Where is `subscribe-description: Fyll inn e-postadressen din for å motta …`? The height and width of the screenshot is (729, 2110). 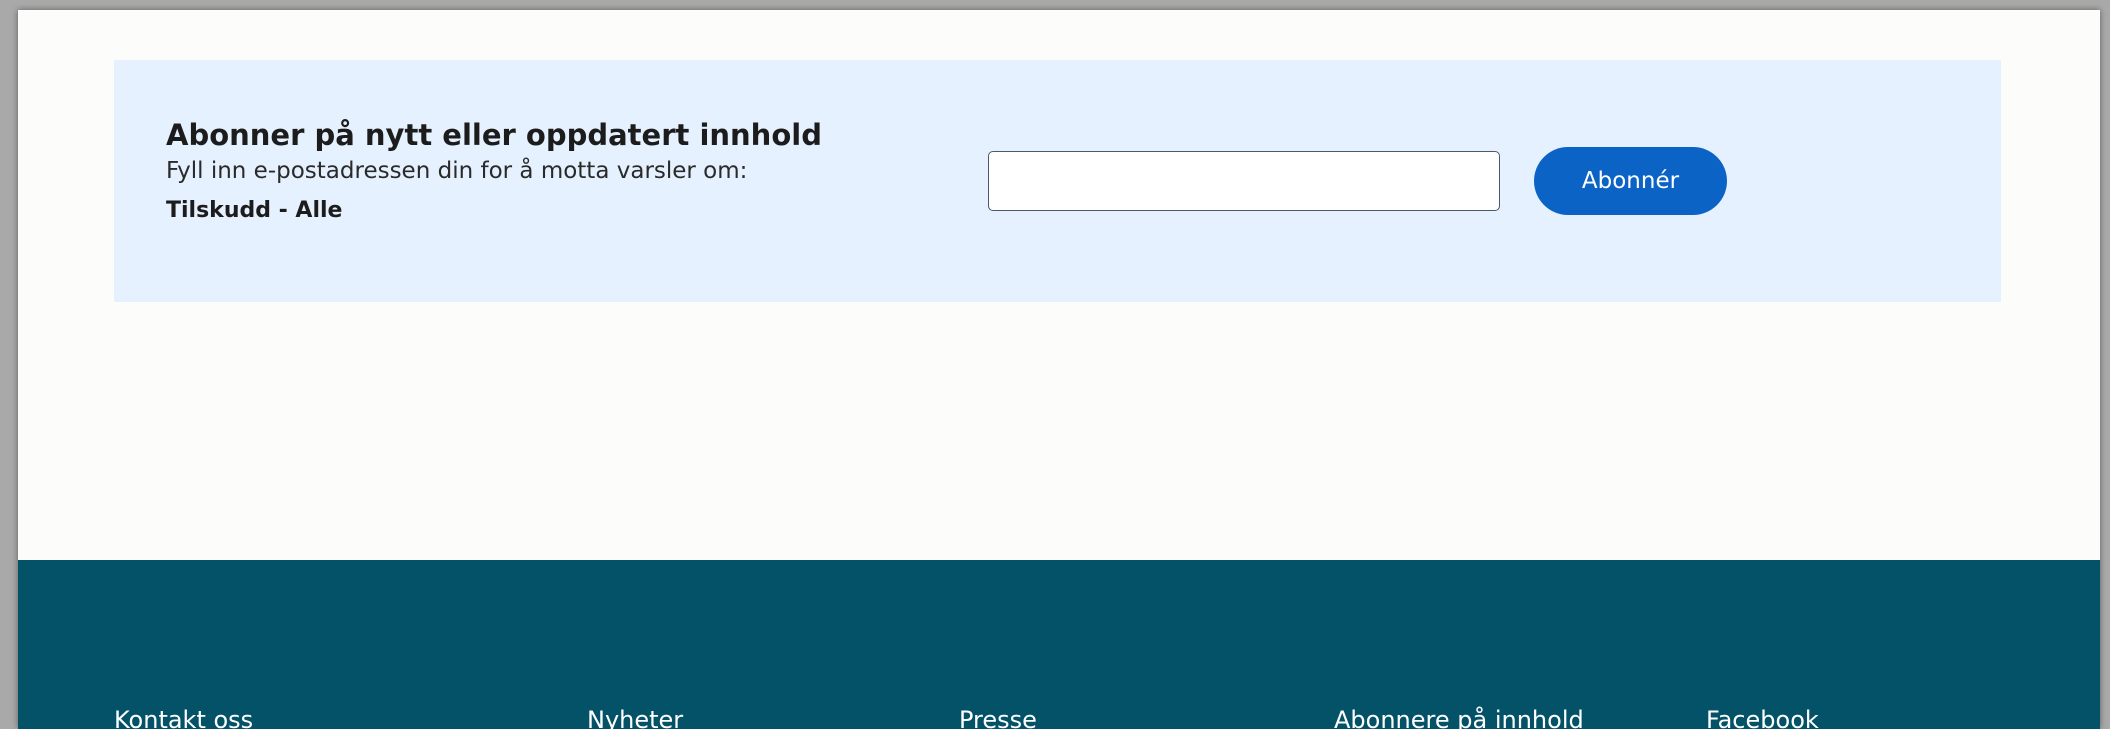
subscribe-description: Fyll inn e-postadressen din for å motta … is located at coordinates (457, 171).